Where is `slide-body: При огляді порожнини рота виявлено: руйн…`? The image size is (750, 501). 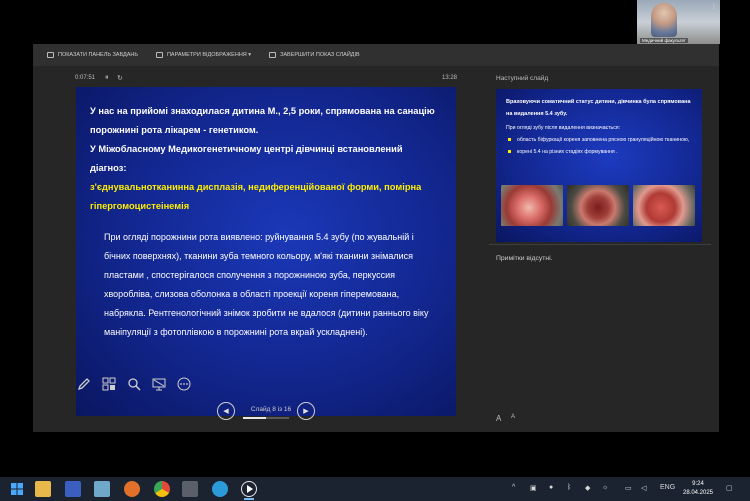 slide-body: При огляді порожнини рота виявлено: руйн… is located at coordinates (266, 284).